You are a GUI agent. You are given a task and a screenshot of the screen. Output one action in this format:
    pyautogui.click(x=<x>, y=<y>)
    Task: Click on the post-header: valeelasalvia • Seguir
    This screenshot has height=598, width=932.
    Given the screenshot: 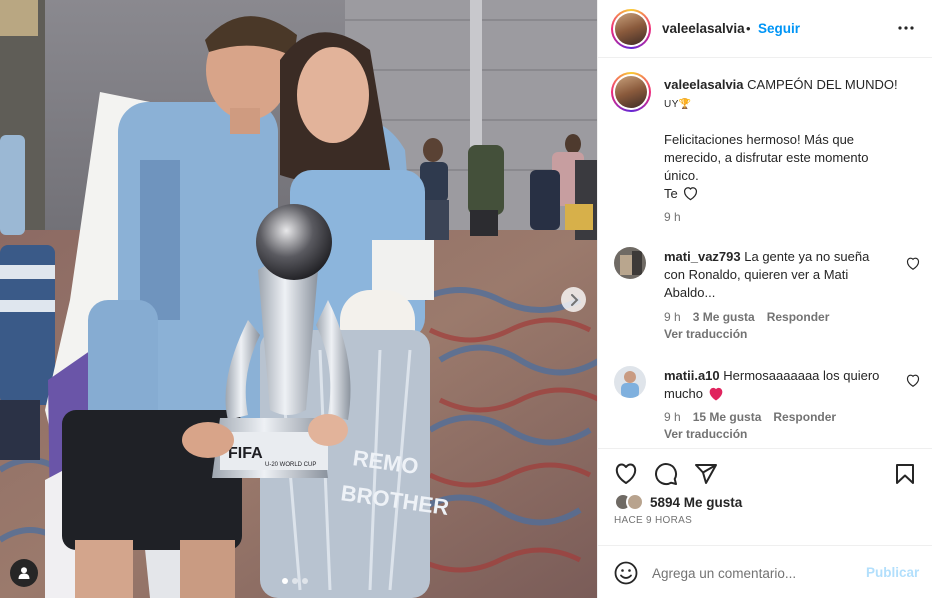 What is the action you would take?
    pyautogui.click(x=765, y=29)
    